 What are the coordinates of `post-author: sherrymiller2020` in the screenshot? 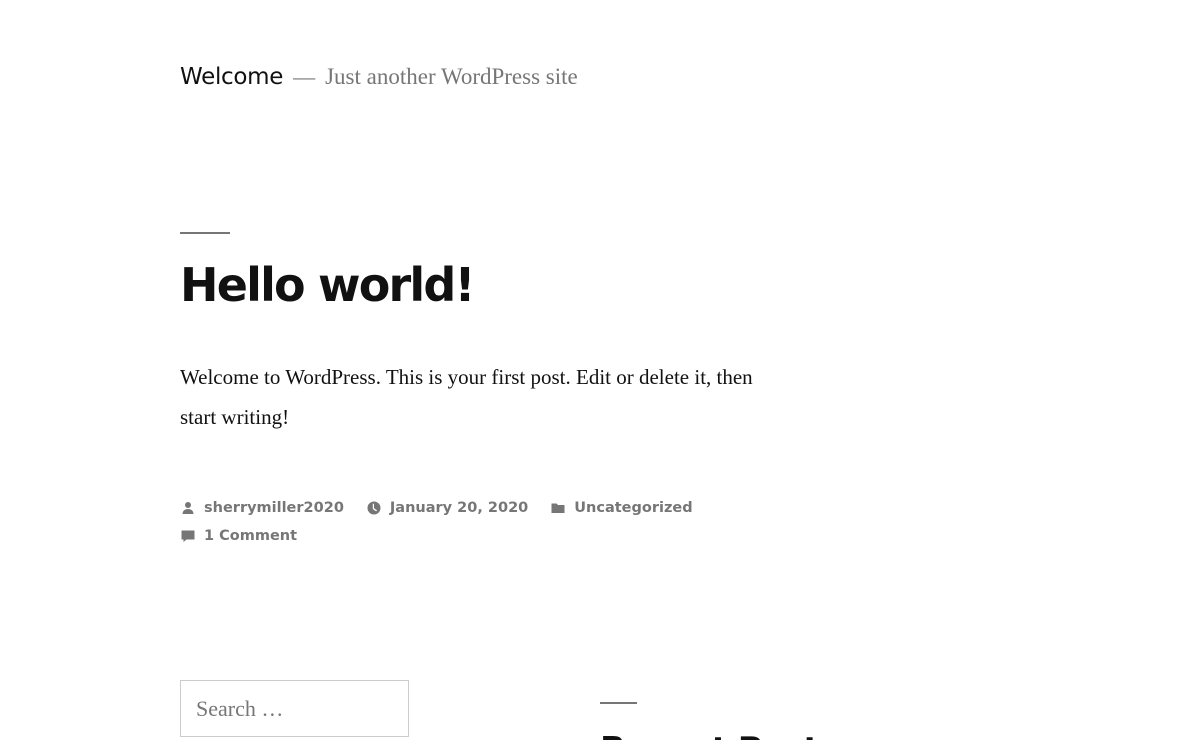 It's located at (262, 508).